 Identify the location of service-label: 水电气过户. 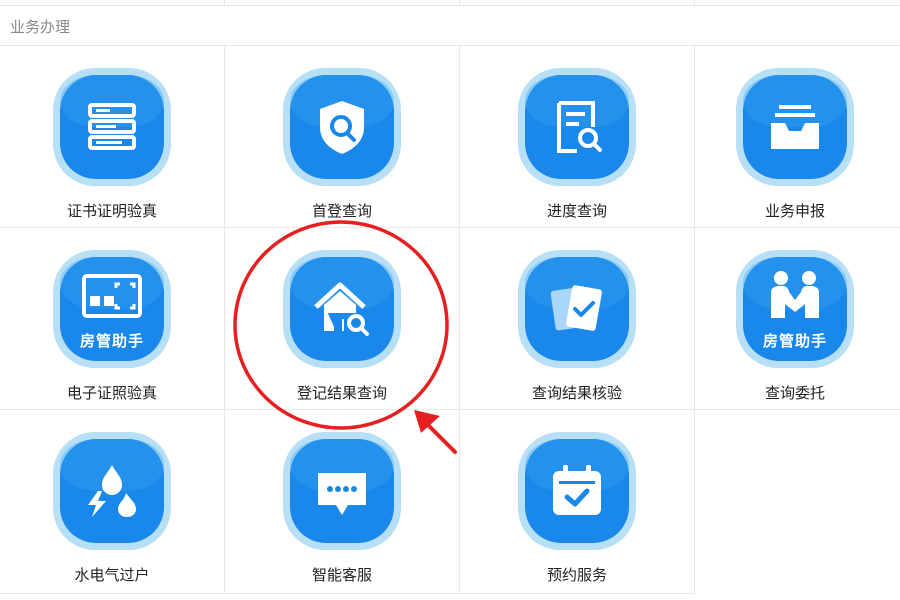
(112, 575).